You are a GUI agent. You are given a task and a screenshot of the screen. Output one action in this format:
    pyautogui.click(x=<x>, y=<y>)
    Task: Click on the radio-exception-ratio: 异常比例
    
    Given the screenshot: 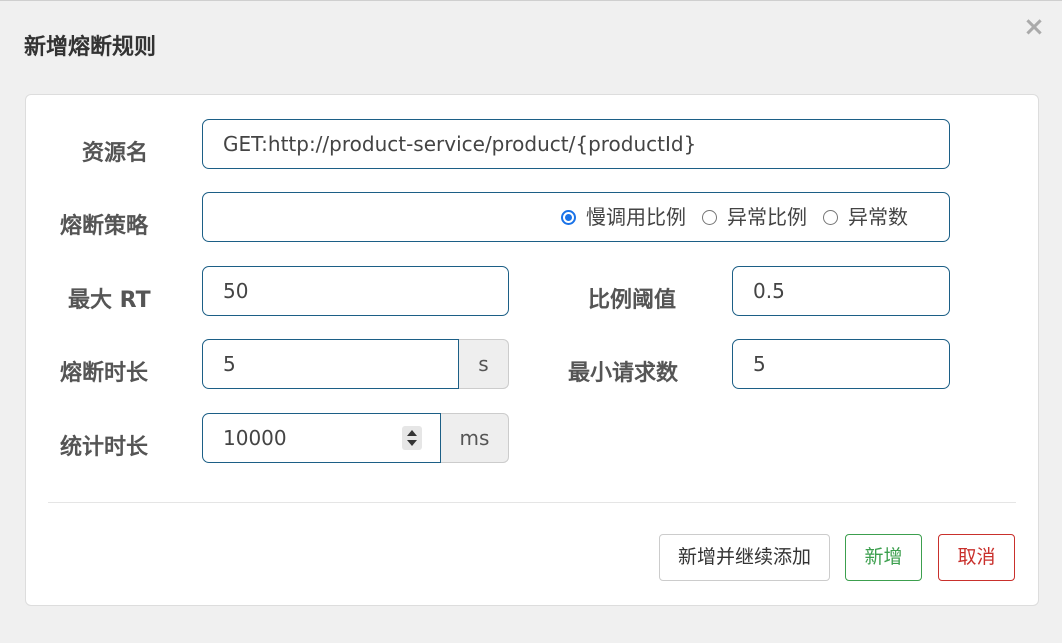 What is the action you would take?
    pyautogui.click(x=754, y=217)
    